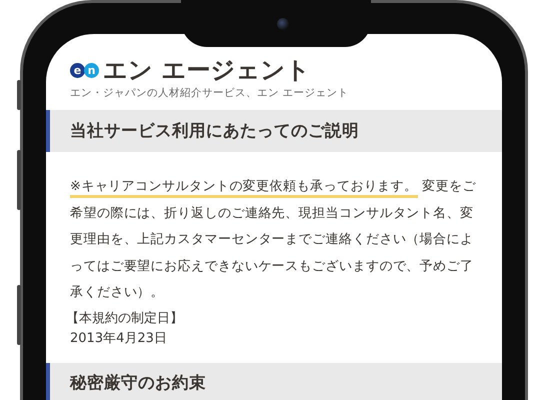 The height and width of the screenshot is (400, 550). I want to click on date-text: 2013年4月23日, so click(118, 339).